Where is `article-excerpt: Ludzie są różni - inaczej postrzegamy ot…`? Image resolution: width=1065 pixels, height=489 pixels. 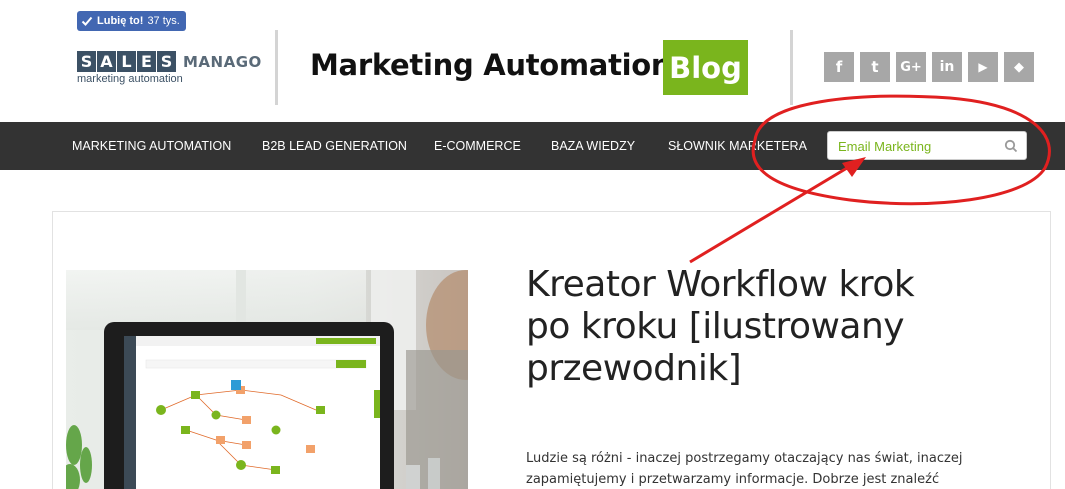
article-excerpt: Ludzie są różni - inaczej postrzegamy ot… is located at coordinates (744, 469).